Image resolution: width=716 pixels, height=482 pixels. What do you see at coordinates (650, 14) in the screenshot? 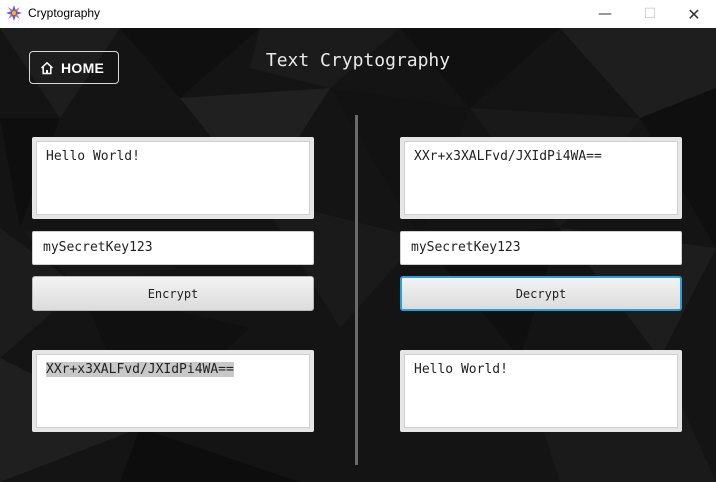
I see `maximize-button: ☐` at bounding box center [650, 14].